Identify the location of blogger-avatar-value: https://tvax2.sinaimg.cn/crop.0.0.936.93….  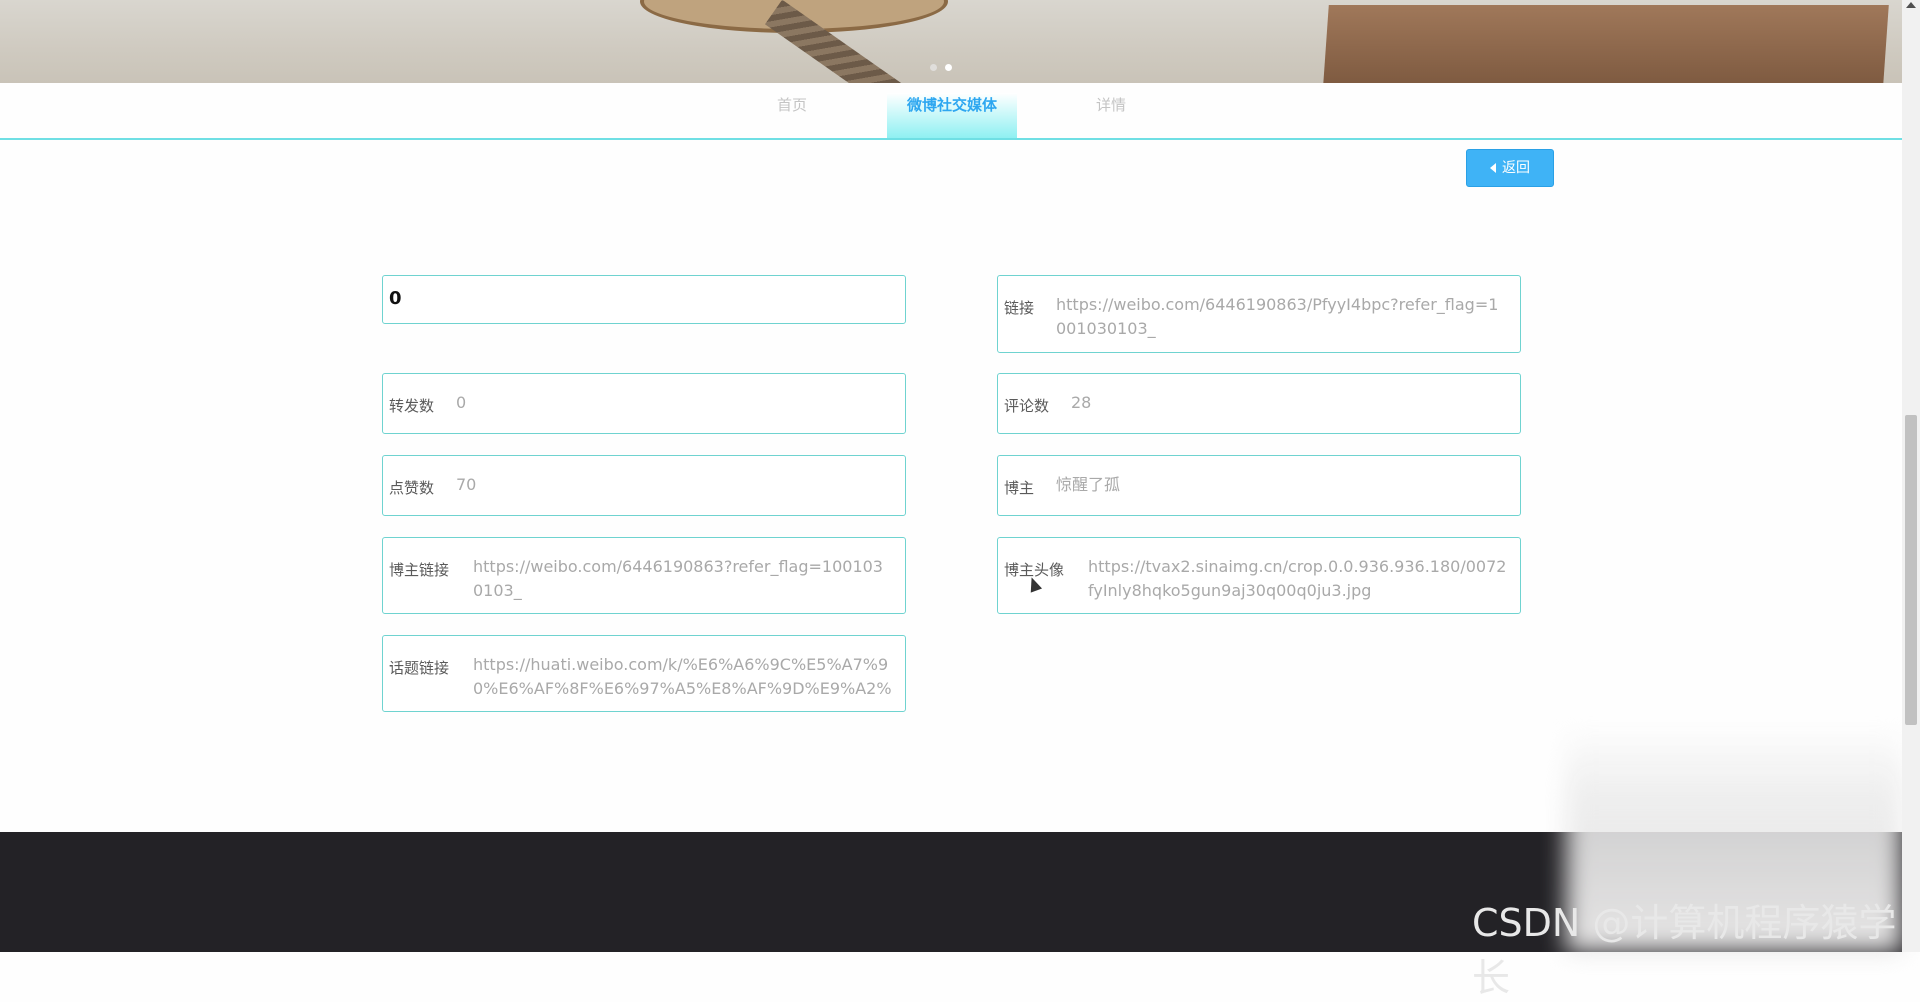
(1297, 578).